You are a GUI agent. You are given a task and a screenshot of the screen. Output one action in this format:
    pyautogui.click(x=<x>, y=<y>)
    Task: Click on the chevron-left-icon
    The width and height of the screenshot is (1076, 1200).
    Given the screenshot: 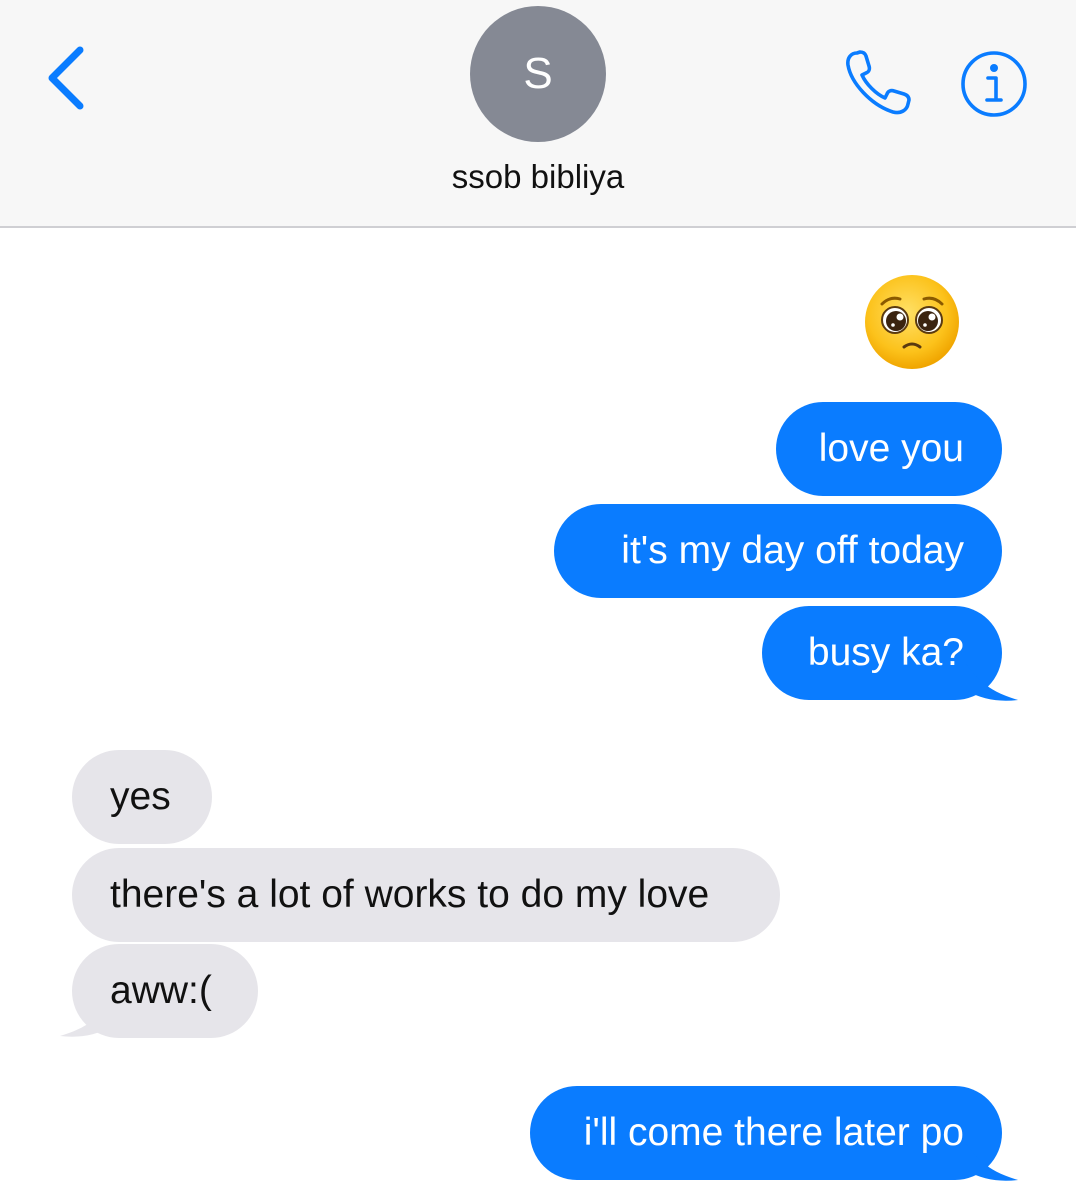 What is the action you would take?
    pyautogui.click(x=66, y=78)
    